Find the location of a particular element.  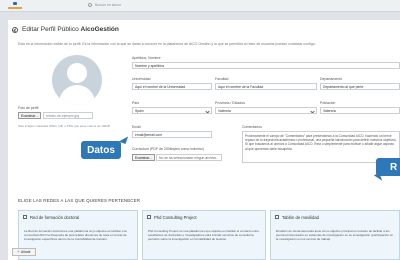

datos-callout: Datos is located at coordinates (101, 150).